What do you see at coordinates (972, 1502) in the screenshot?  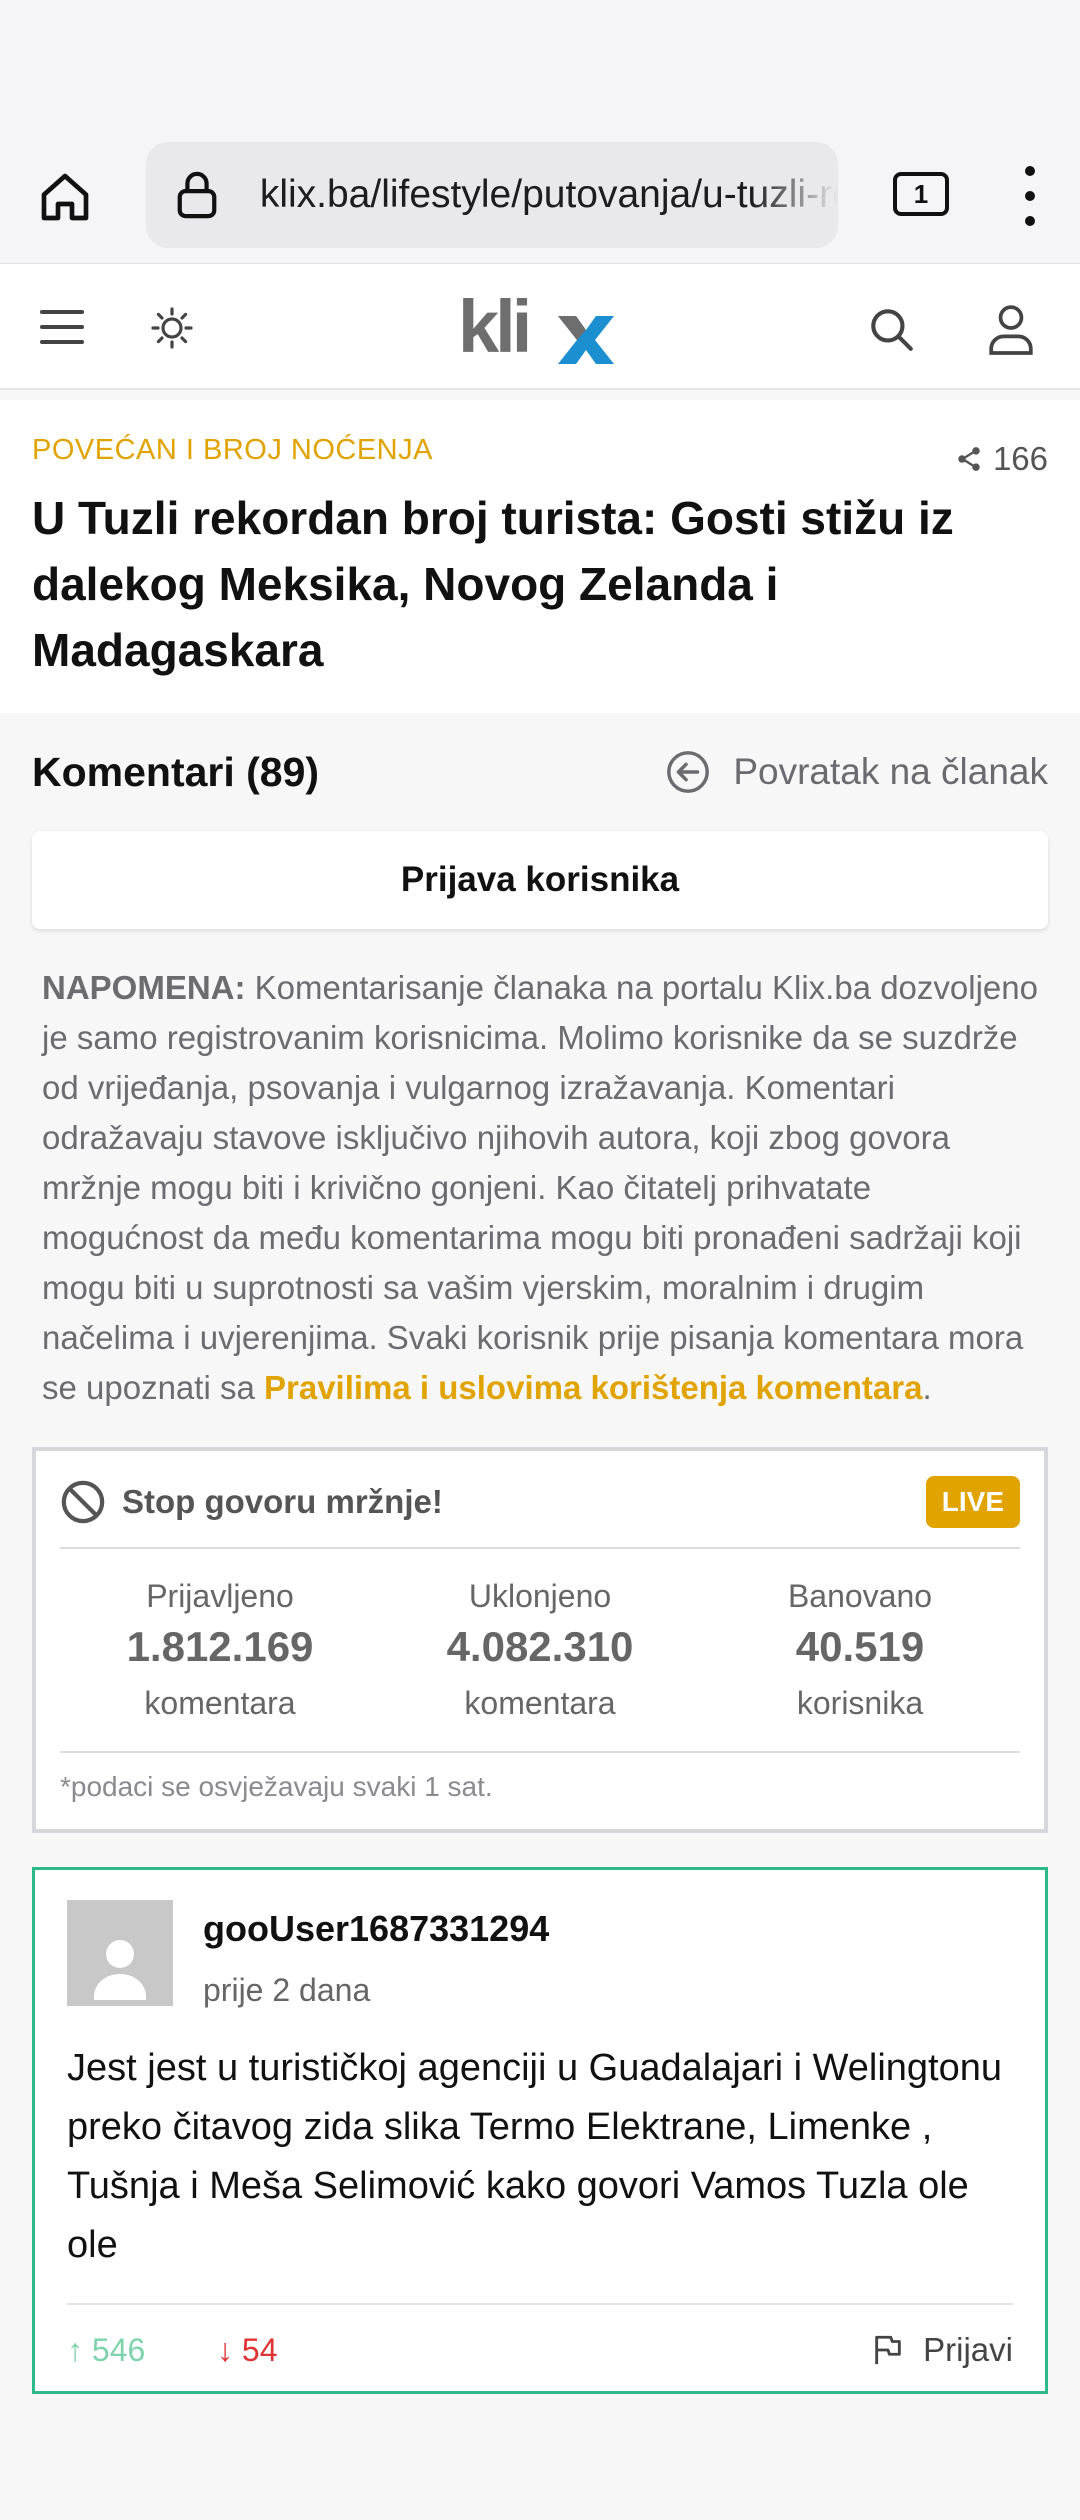 I see `live-badge: LIVE` at bounding box center [972, 1502].